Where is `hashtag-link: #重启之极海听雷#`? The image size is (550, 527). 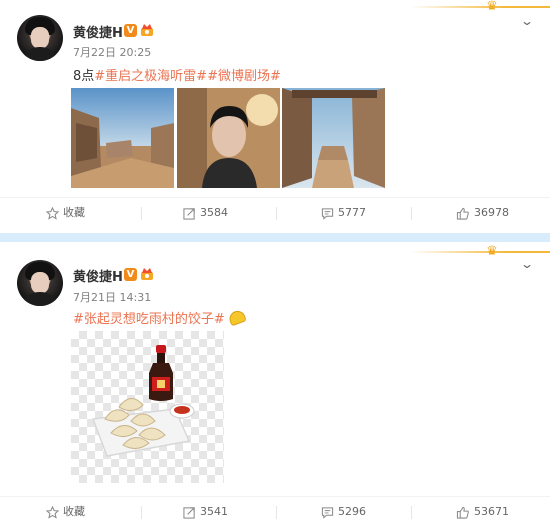
hashtag-link: #重启之极海听雷# is located at coordinates (150, 76).